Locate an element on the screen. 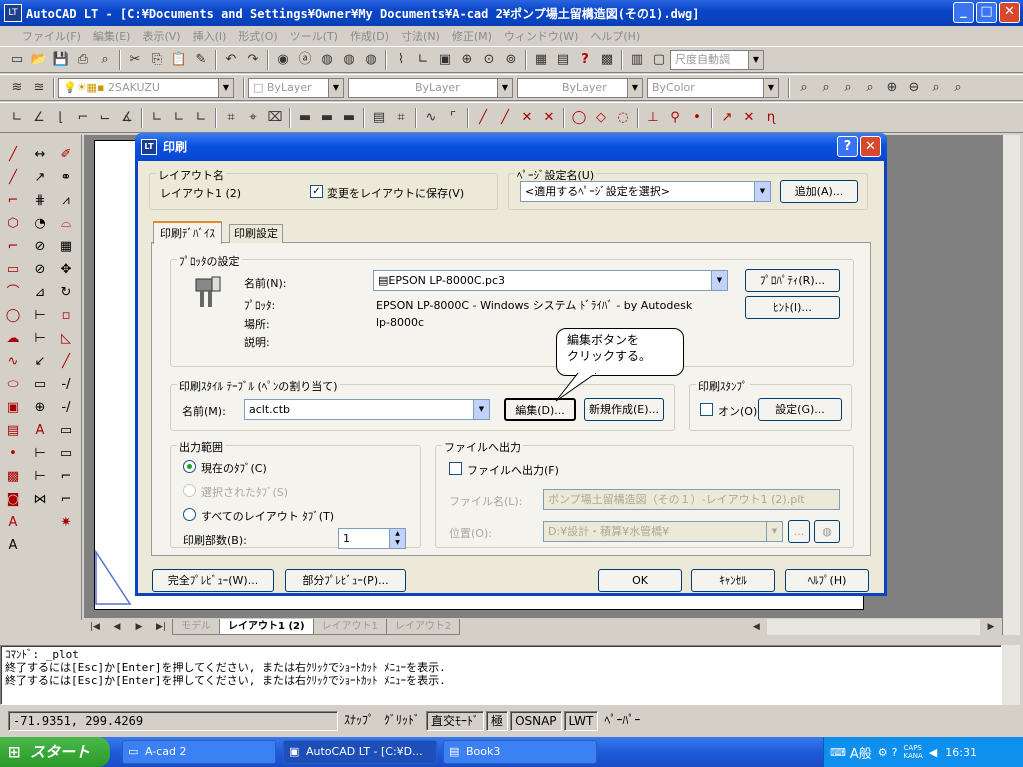  osnap-endpoint-icon: ∿ is located at coordinates (431, 118).